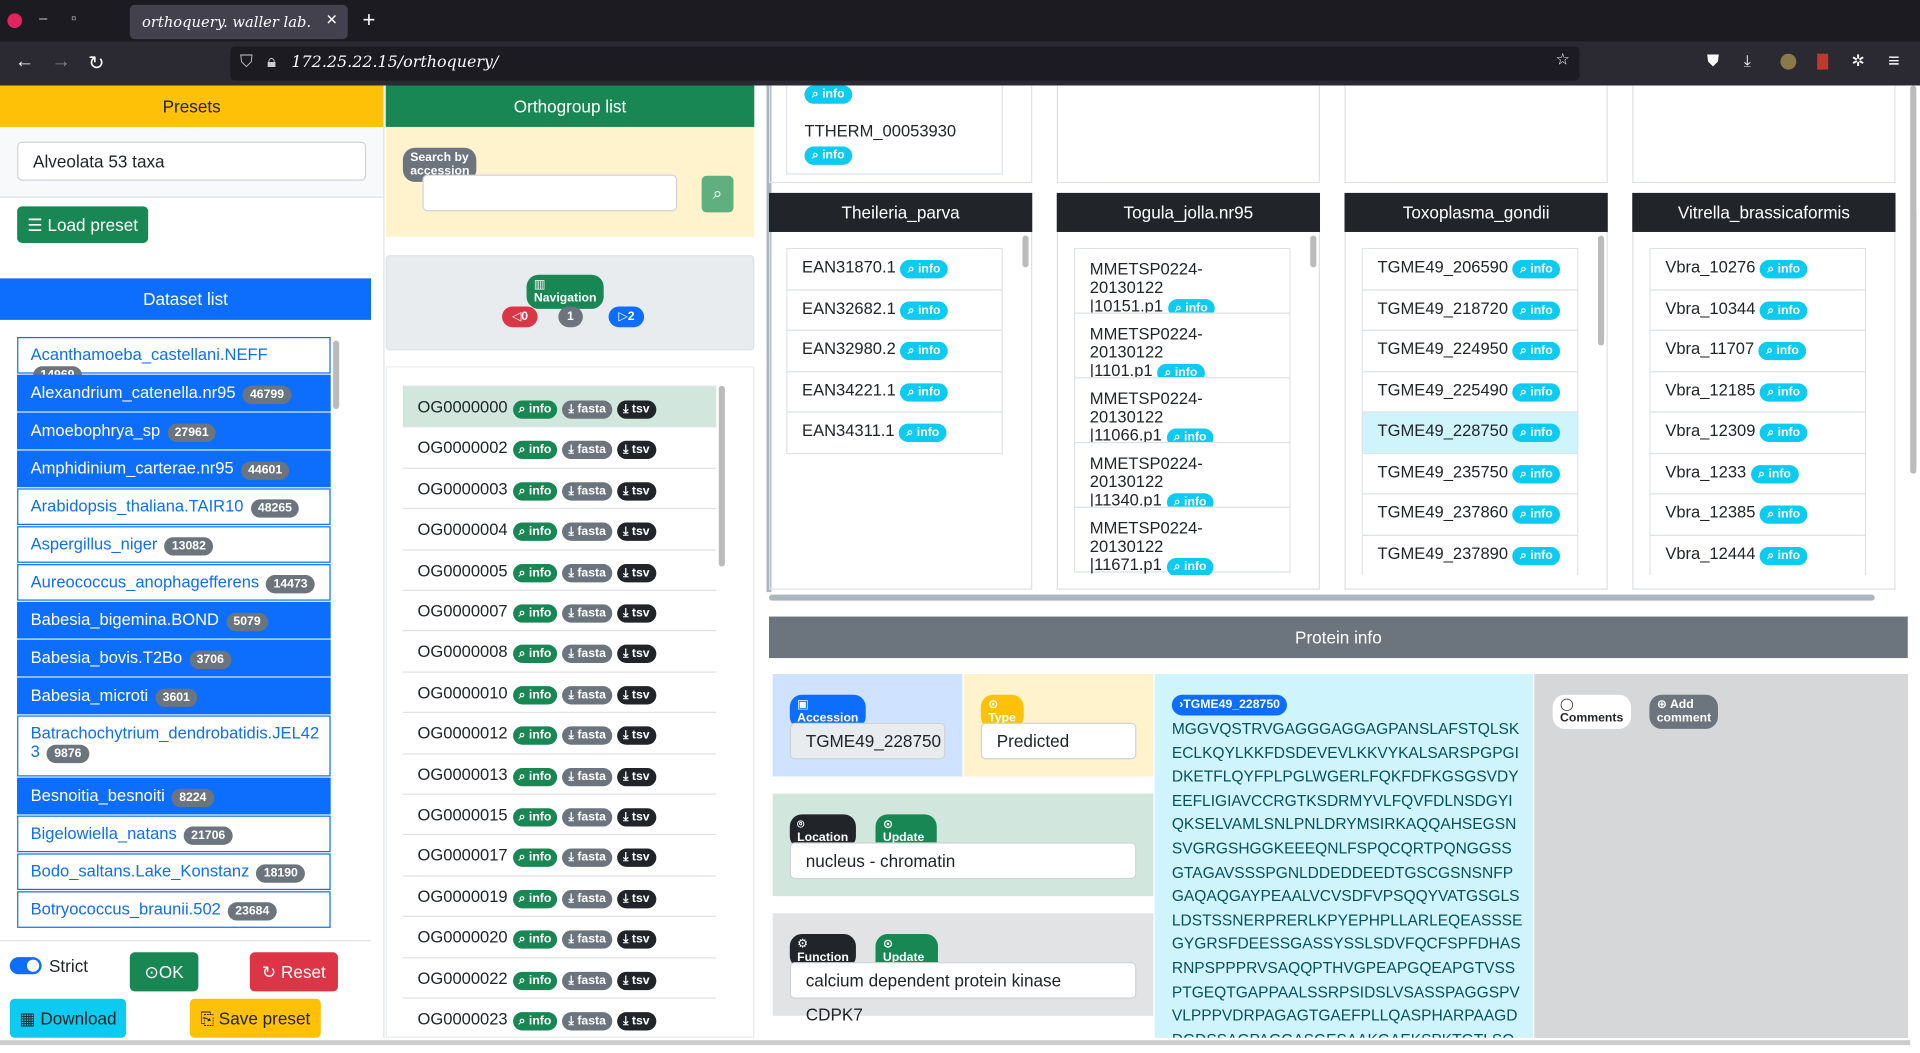  Describe the element at coordinates (559, 814) in the screenshot. I see `orthogroup-row: OG0000015 ⌕ info ⤓ fasta ⤓ tsv` at that location.